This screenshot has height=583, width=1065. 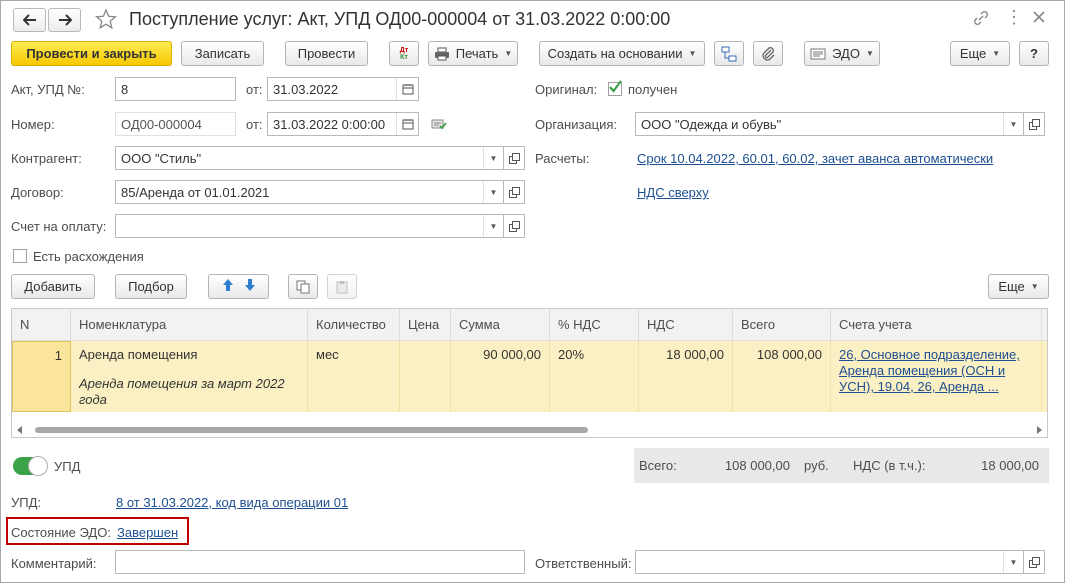 What do you see at coordinates (147, 532) in the screenshot?
I see `edo-state-link: Завершен` at bounding box center [147, 532].